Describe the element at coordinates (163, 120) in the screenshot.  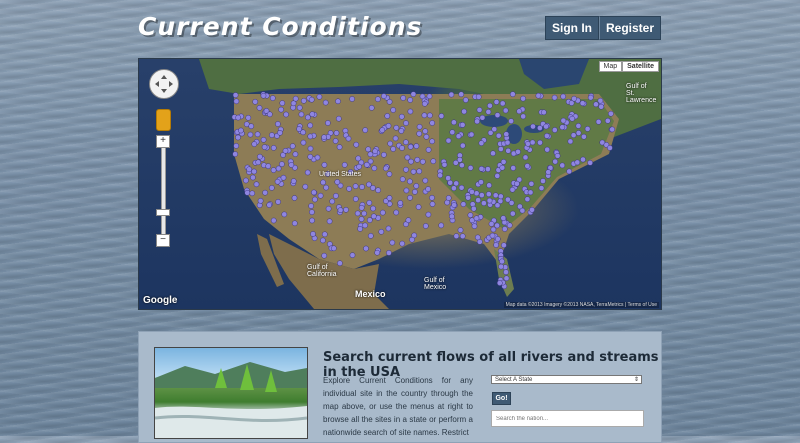
I see `street-view-pegman-icon` at that location.